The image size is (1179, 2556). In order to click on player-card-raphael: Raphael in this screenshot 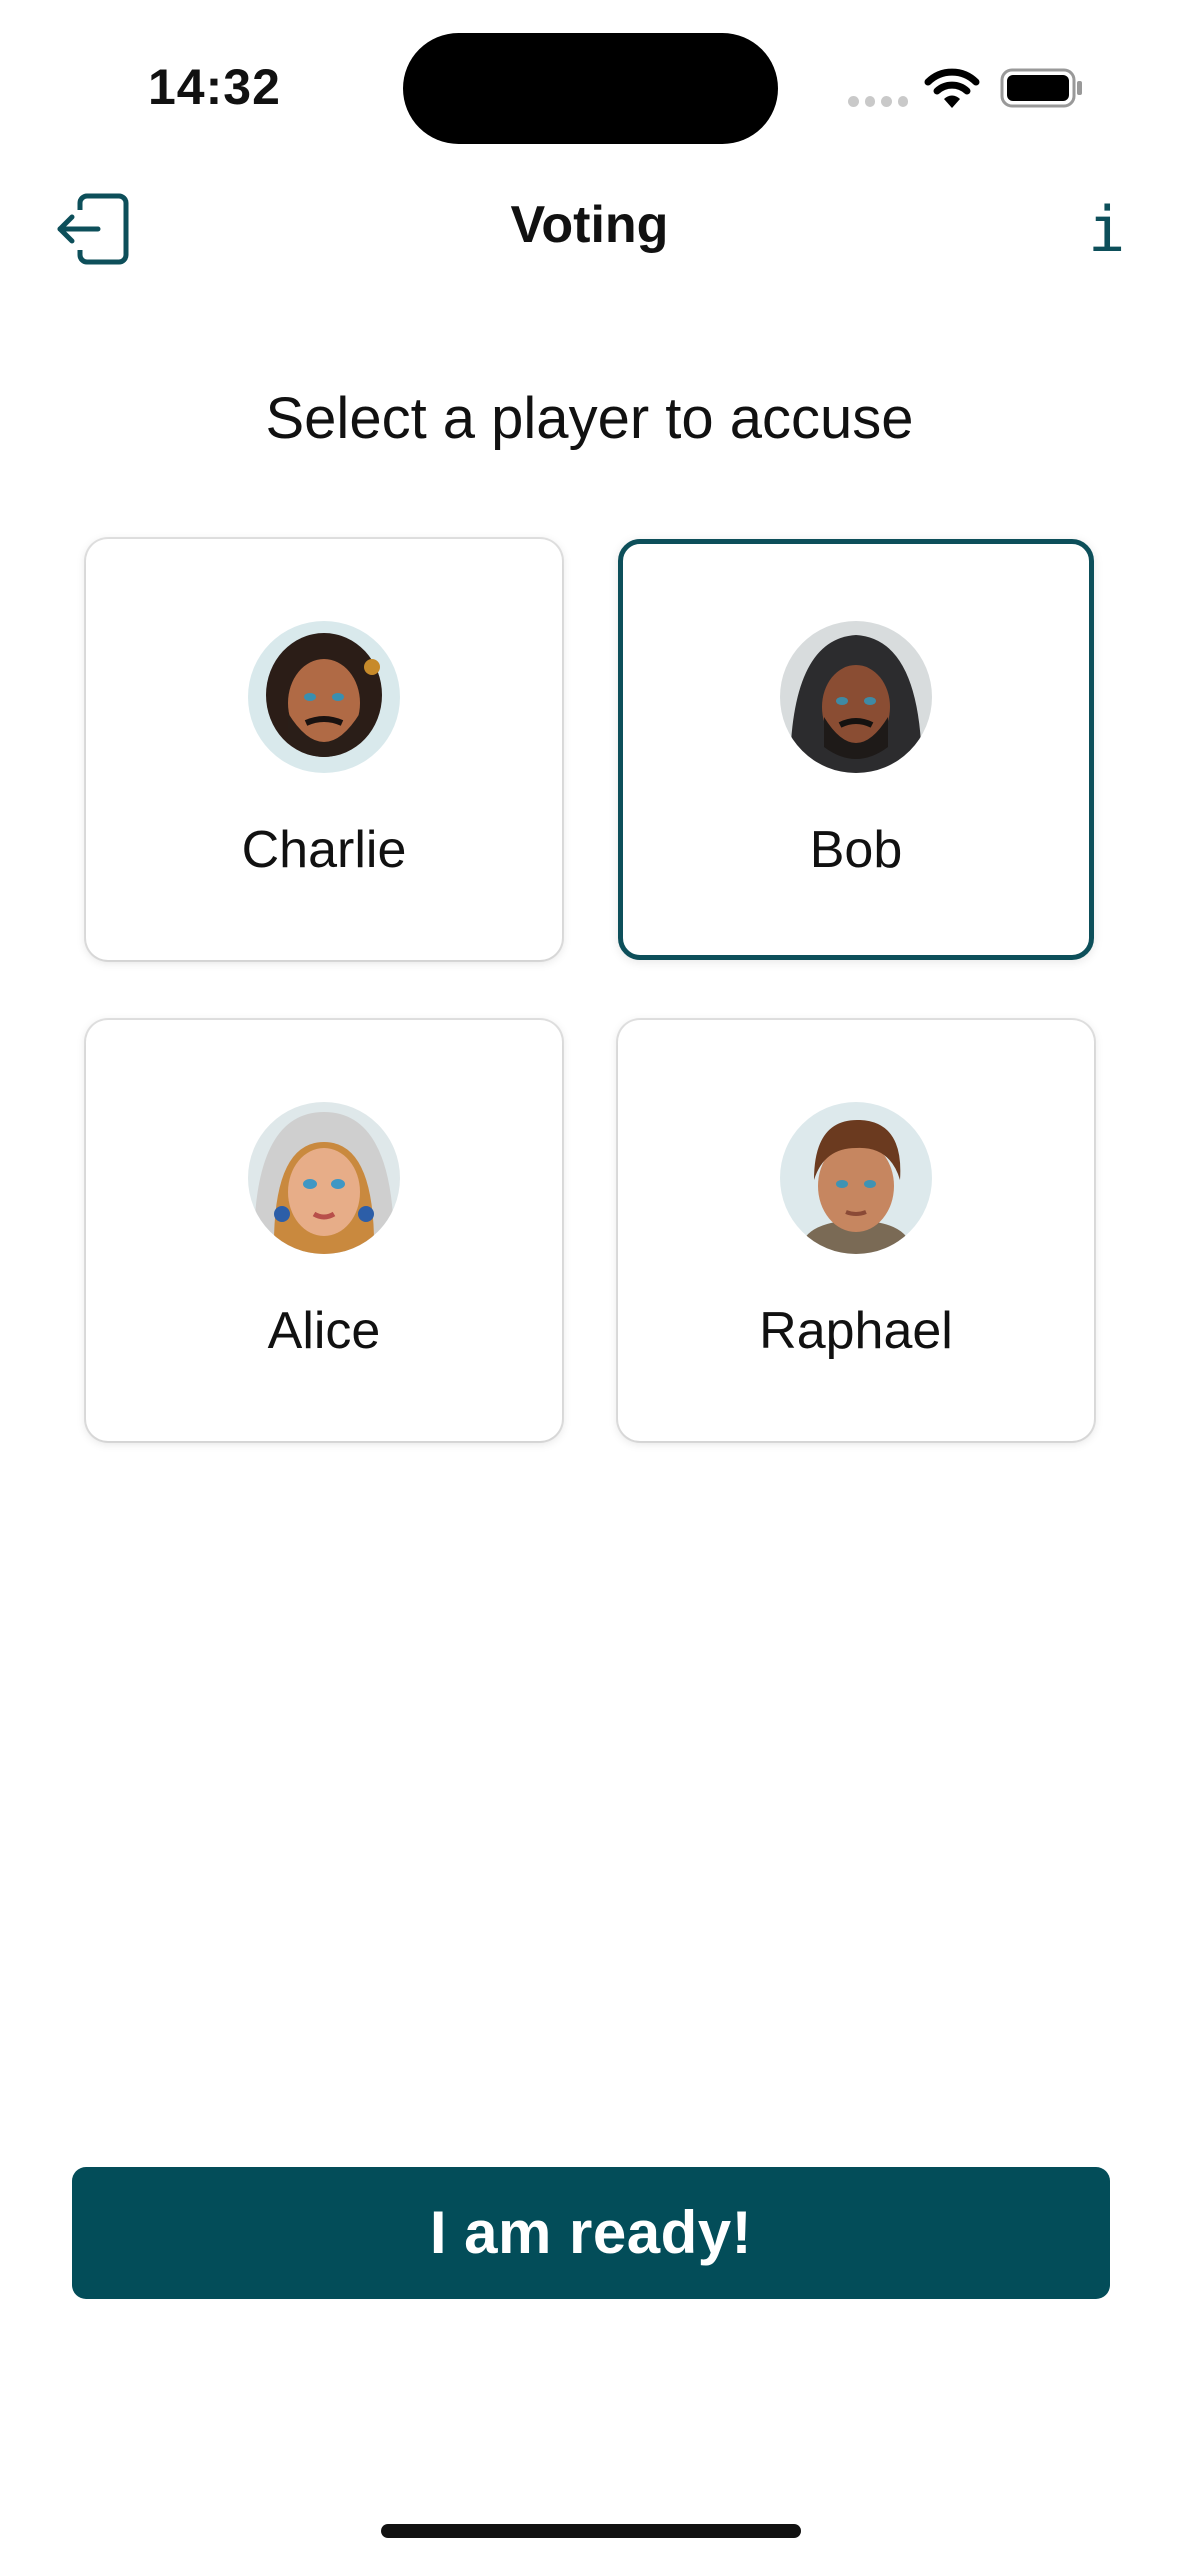, I will do `click(856, 1230)`.